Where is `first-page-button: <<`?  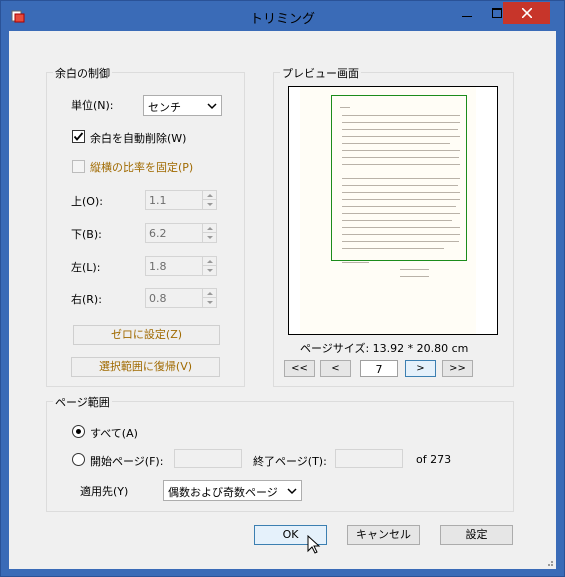
first-page-button: << is located at coordinates (299, 368).